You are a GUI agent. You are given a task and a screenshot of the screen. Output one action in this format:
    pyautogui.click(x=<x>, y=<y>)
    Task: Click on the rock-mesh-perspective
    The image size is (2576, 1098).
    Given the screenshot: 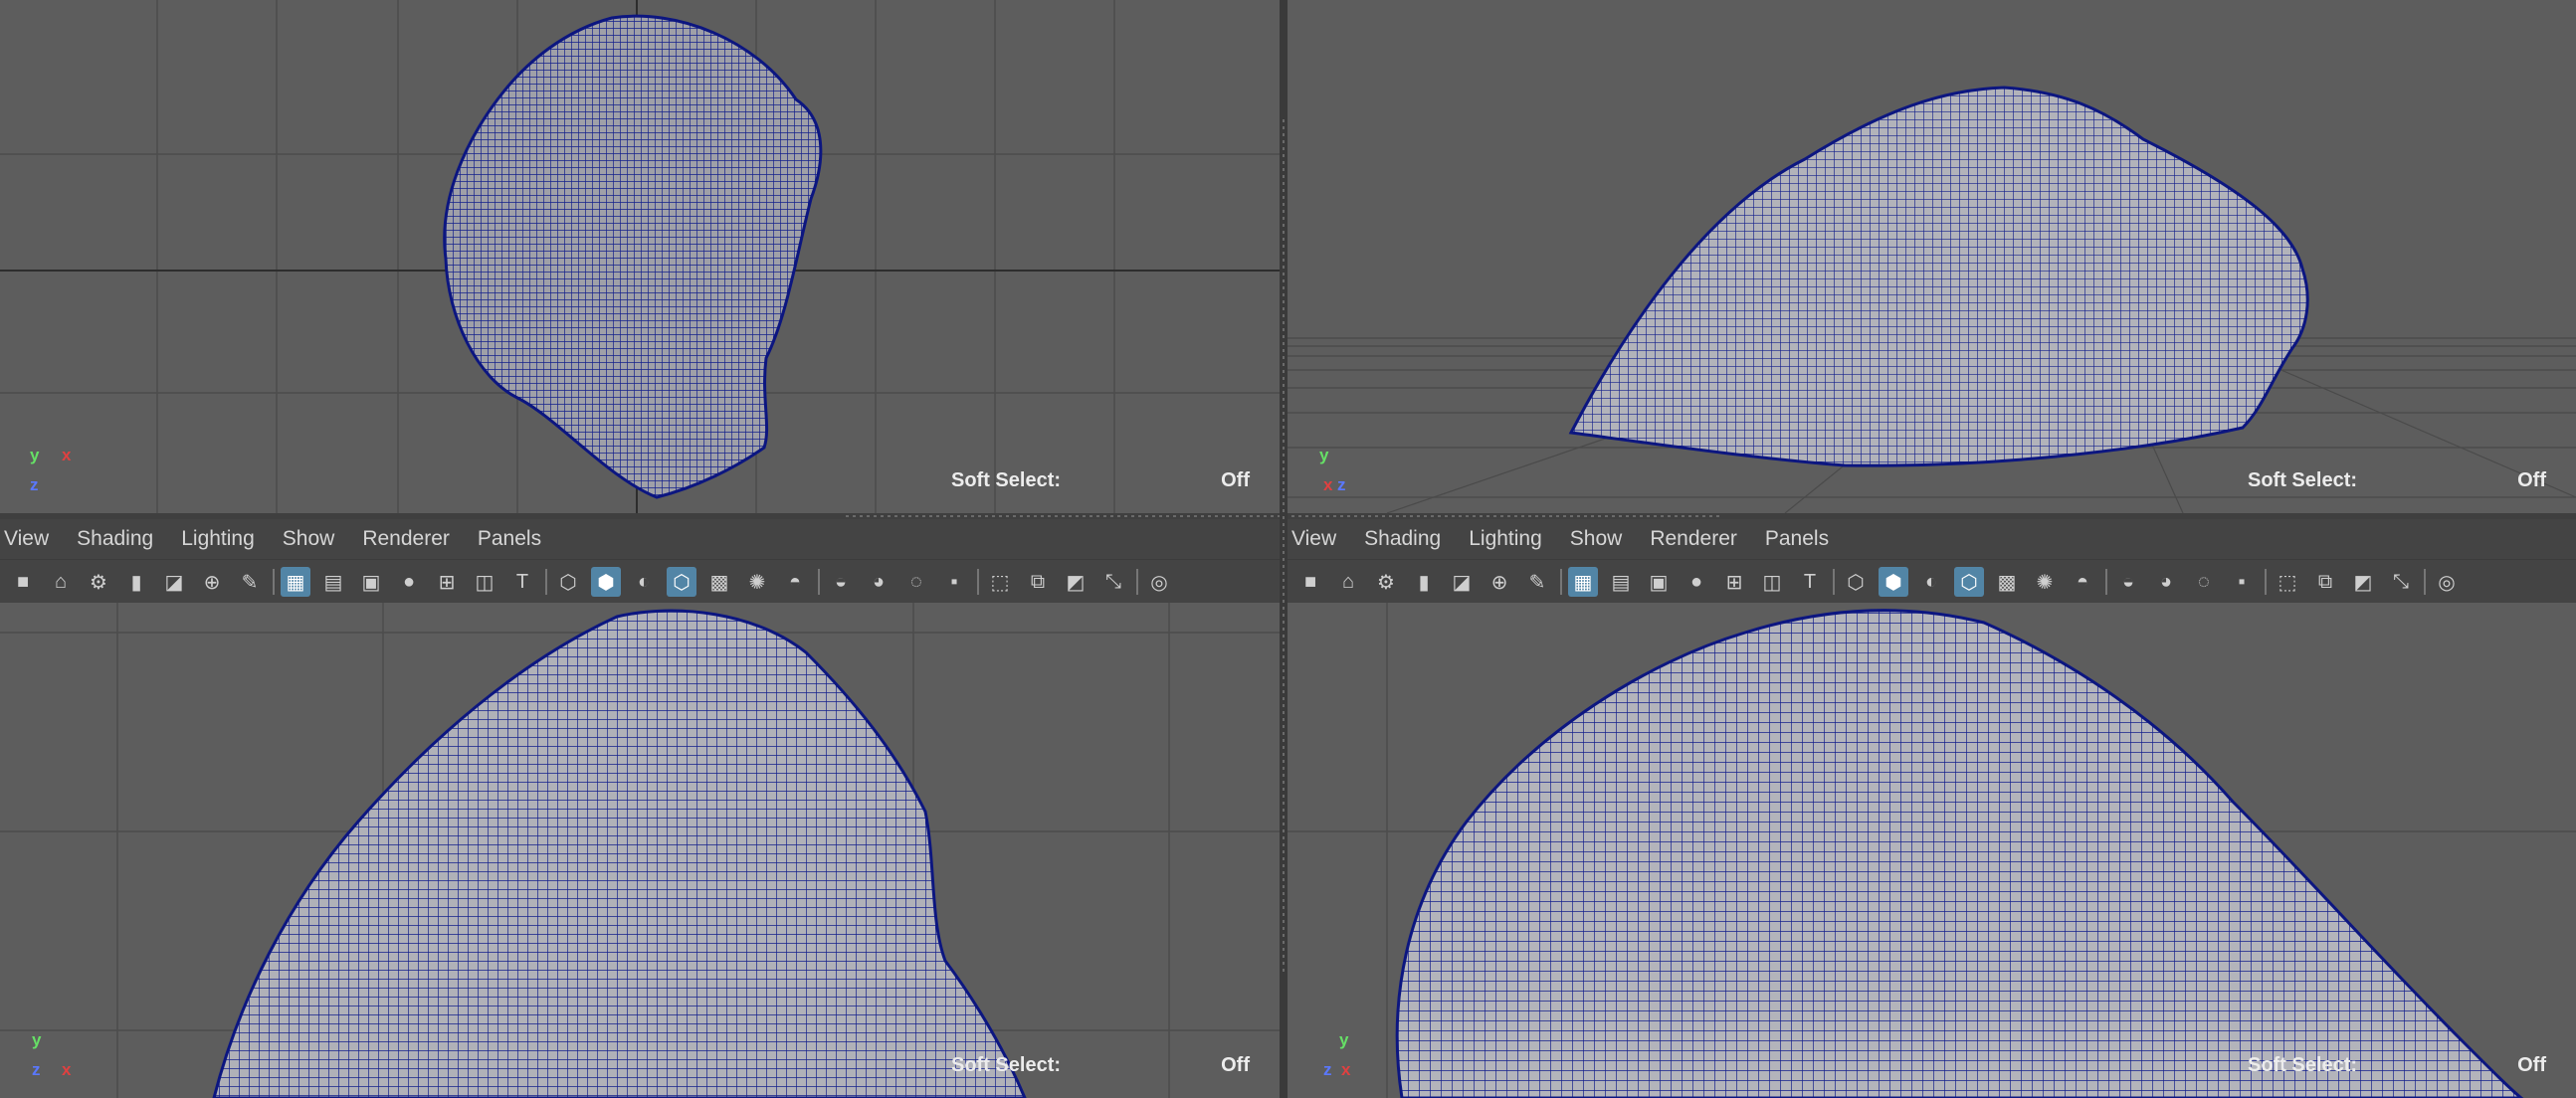 What is the action you would take?
    pyautogui.click(x=1938, y=276)
    